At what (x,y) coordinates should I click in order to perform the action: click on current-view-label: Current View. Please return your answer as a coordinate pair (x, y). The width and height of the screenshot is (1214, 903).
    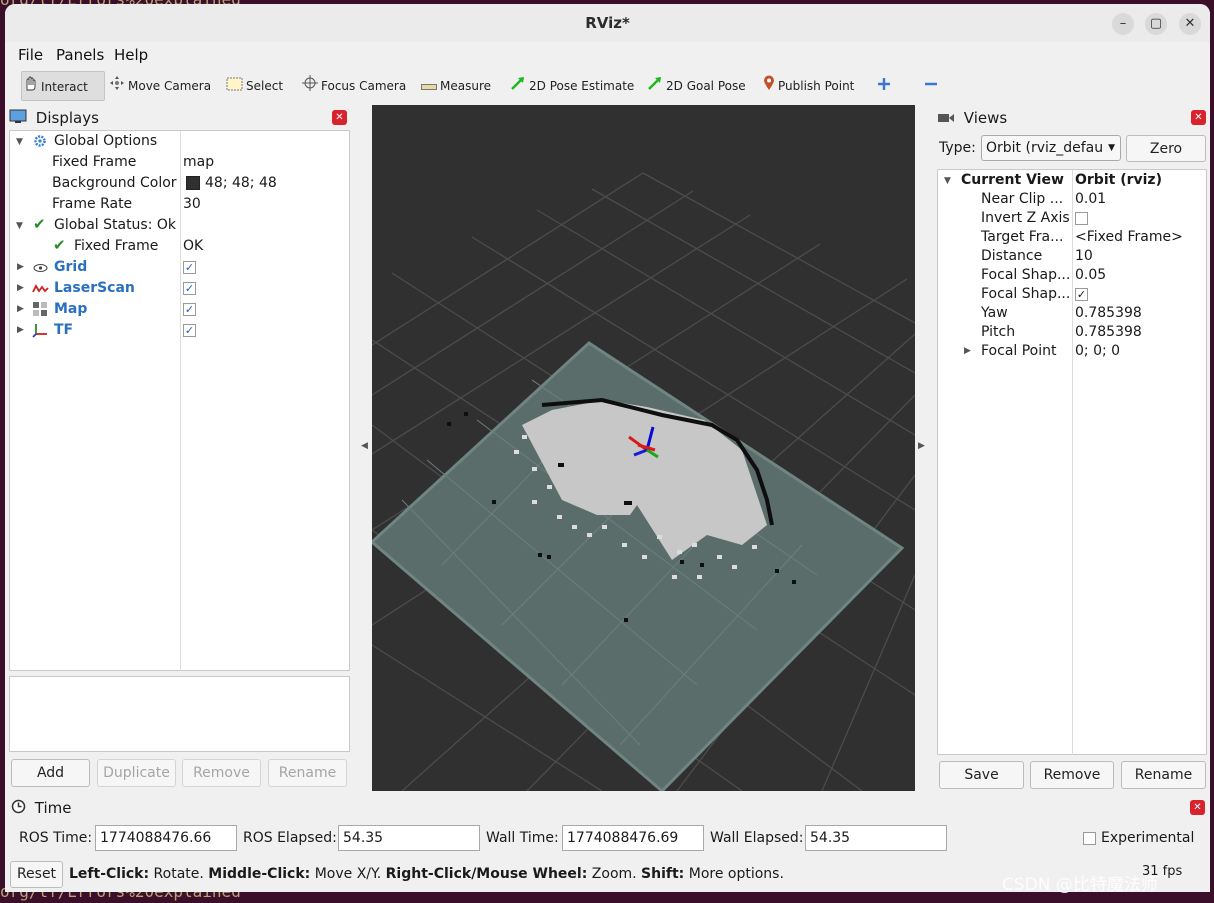
    Looking at the image, I should click on (1012, 180).